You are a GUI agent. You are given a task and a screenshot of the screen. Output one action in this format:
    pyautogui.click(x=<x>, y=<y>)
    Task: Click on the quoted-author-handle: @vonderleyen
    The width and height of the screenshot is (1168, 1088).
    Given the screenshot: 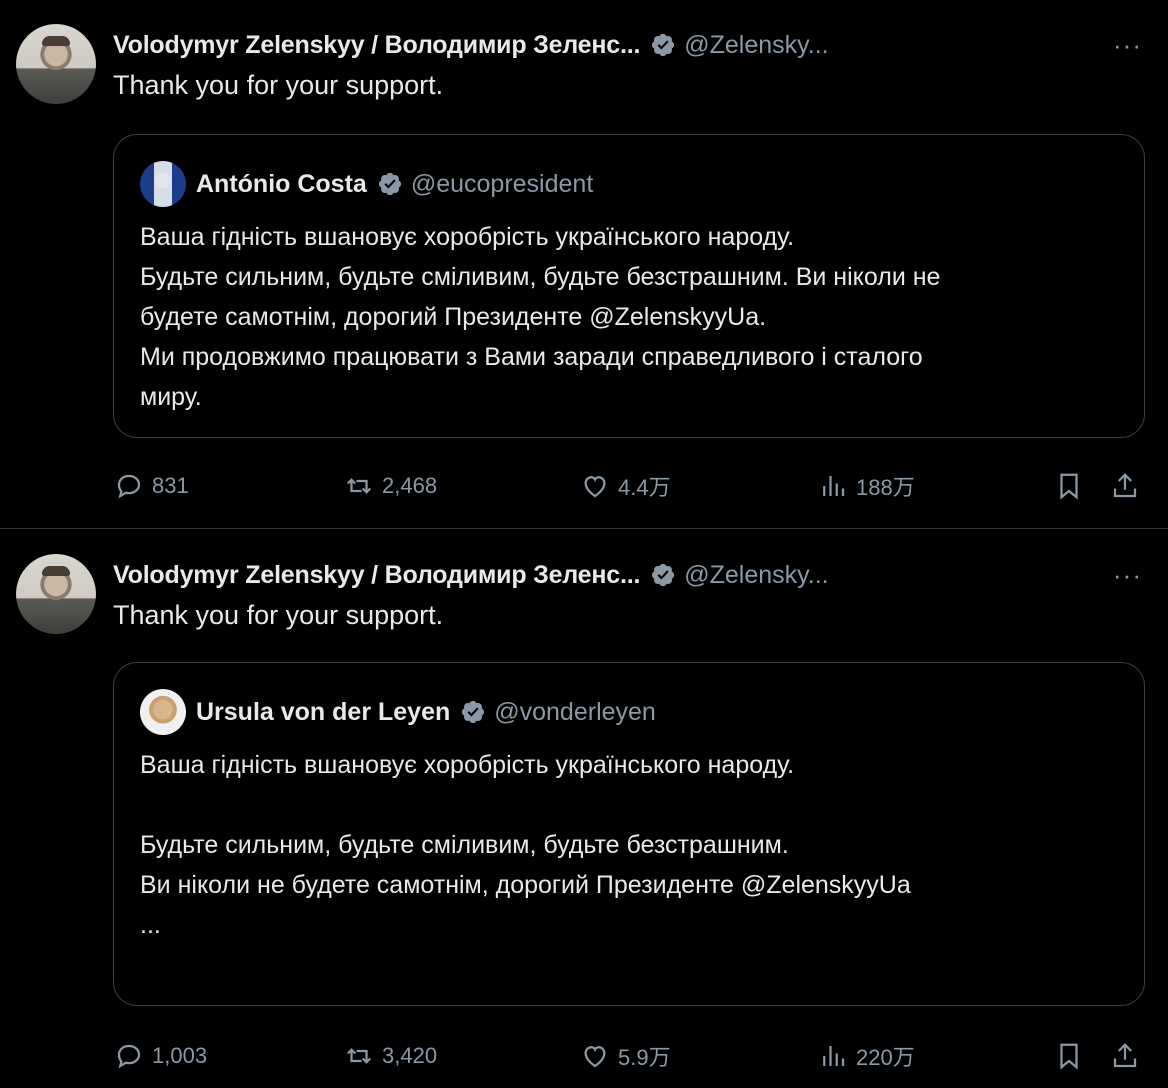 What is the action you would take?
    pyautogui.click(x=575, y=711)
    